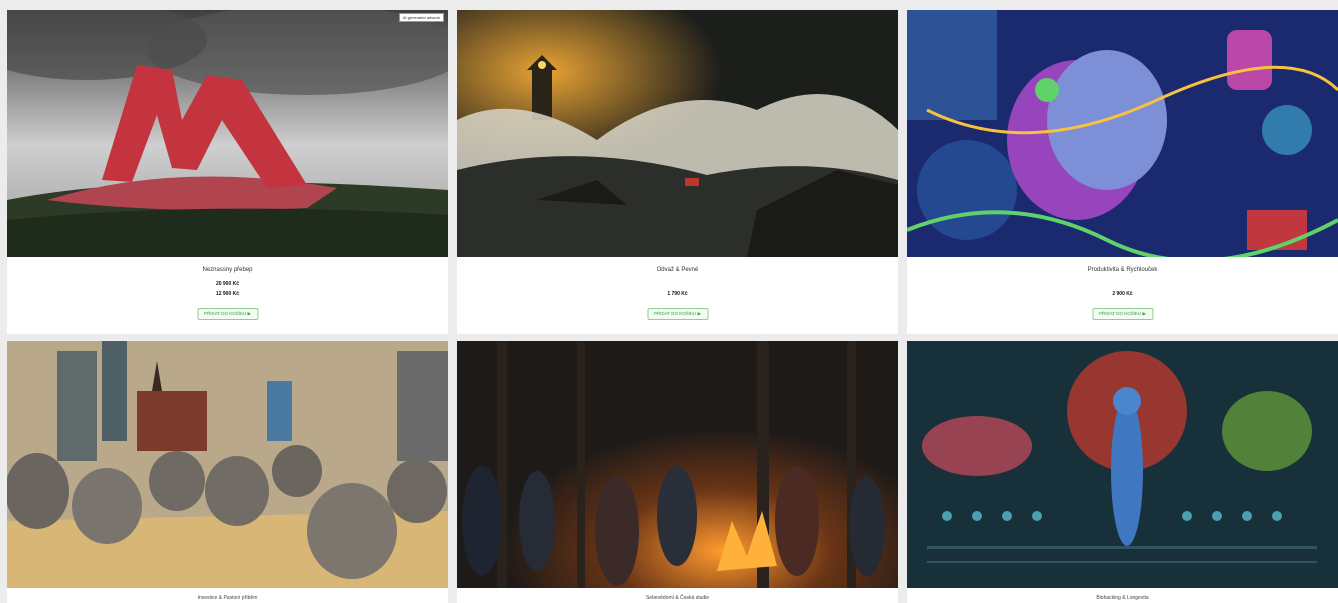 Image resolution: width=1338 pixels, height=603 pixels. I want to click on biohacking-infographic-artwork, so click(1122, 464).